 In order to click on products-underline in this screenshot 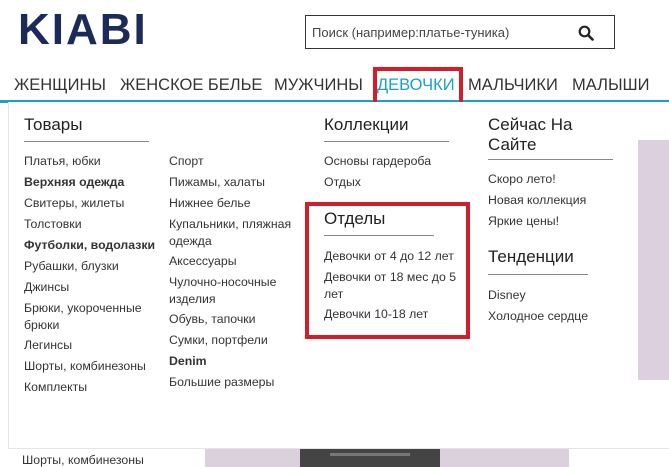, I will do `click(86, 141)`.